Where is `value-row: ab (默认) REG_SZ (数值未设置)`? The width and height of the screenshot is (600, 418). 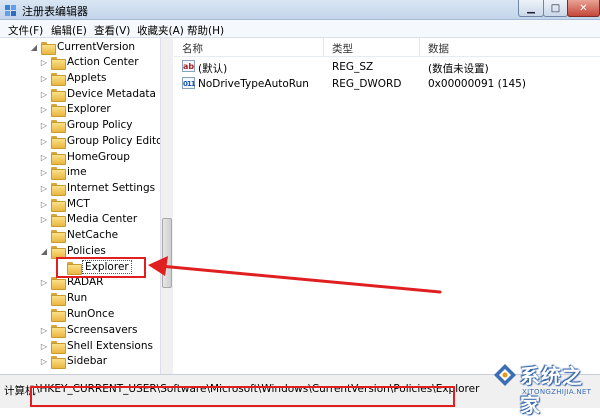 value-row: ab (默认) REG_SZ (数值未设置) is located at coordinates (387, 66).